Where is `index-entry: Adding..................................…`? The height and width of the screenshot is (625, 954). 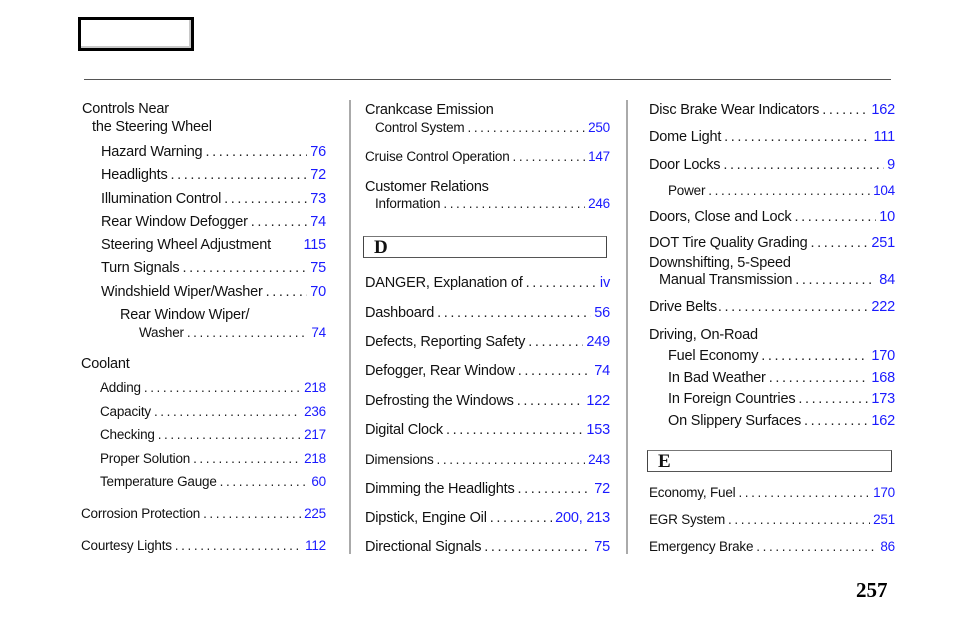 index-entry: Adding..................................… is located at coordinates (213, 387).